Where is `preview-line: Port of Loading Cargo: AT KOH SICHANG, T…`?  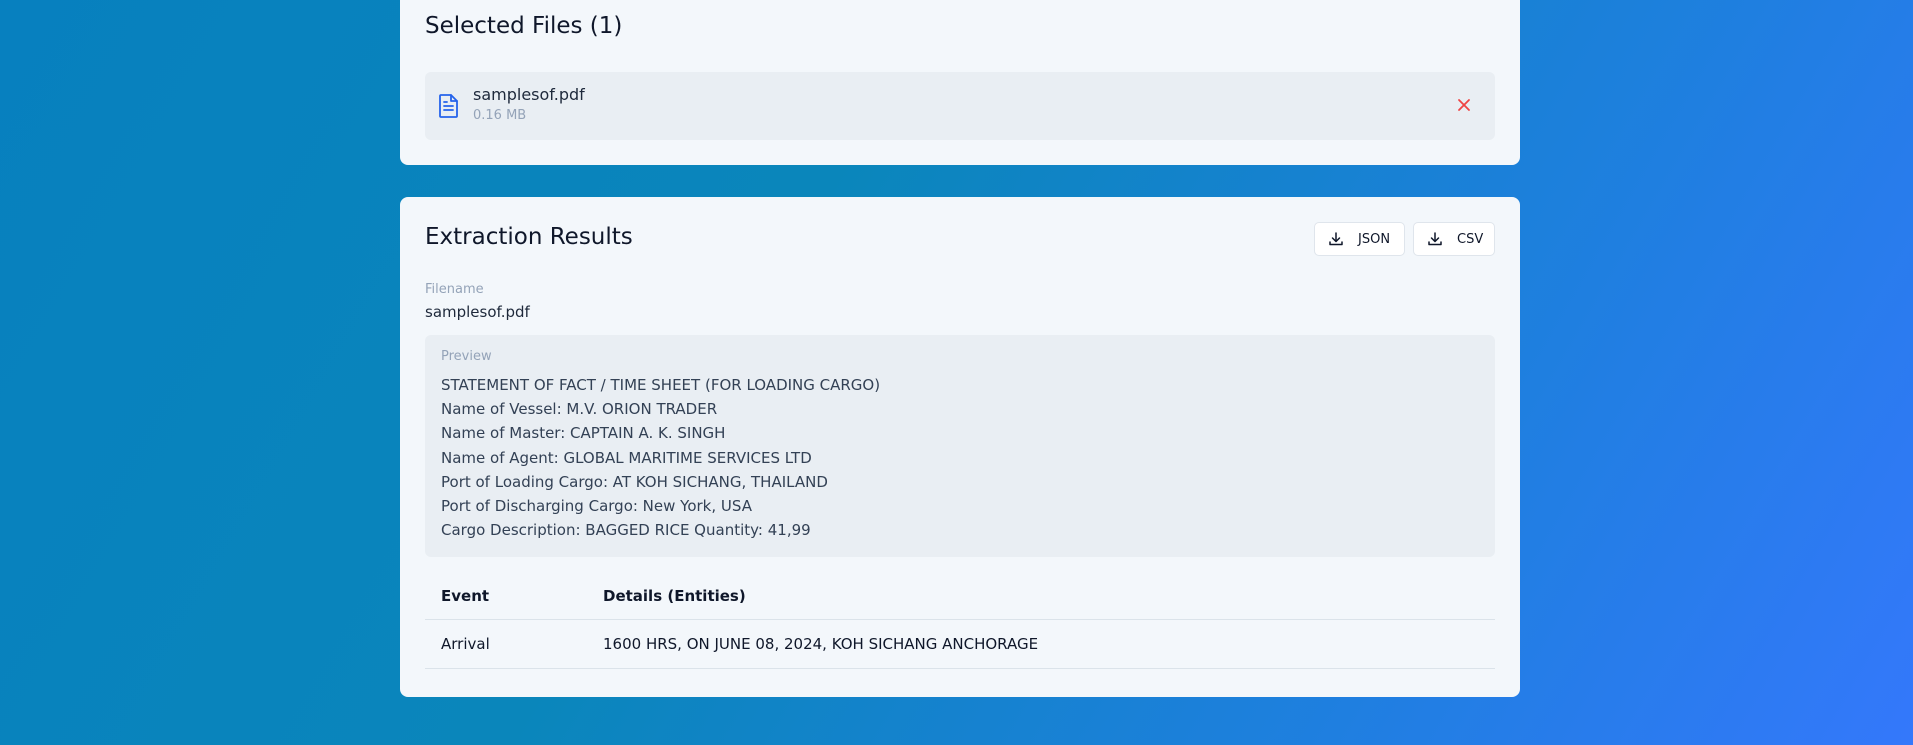
preview-line: Port of Loading Cargo: AT KOH SICHANG, T… is located at coordinates (634, 481).